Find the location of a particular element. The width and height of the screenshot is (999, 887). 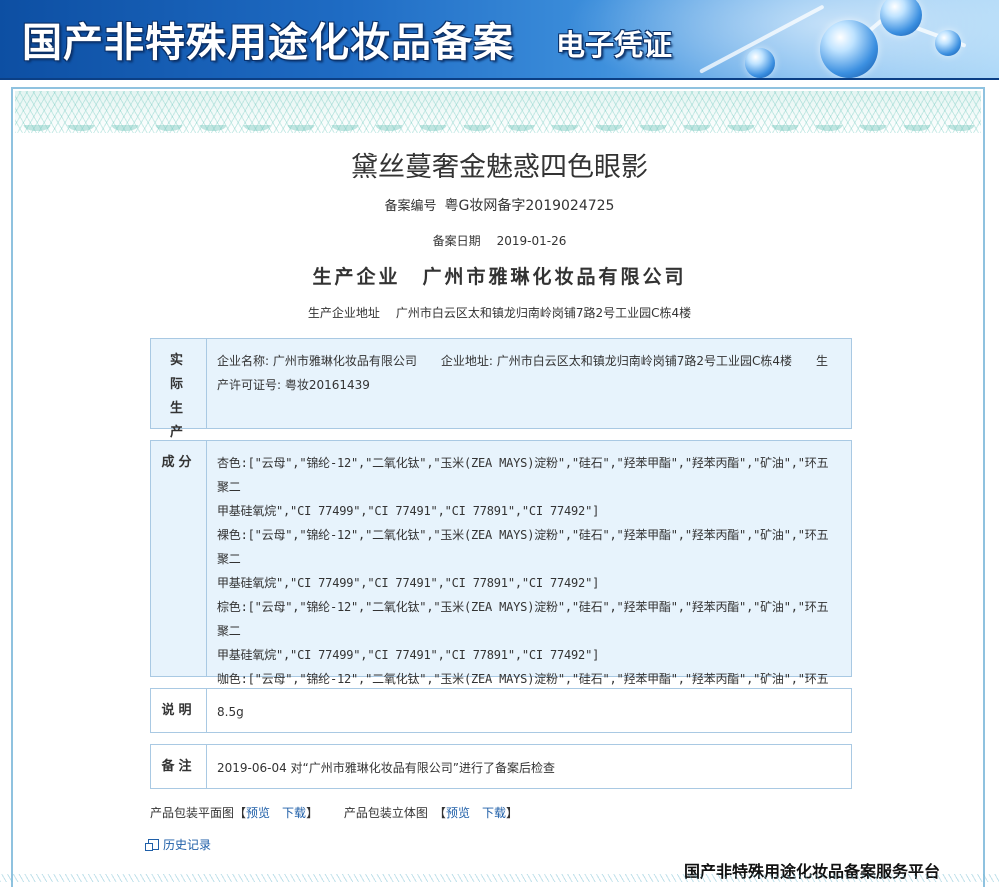

banner-title: 国产非特殊用途化妆品备案 is located at coordinates (268, 42).